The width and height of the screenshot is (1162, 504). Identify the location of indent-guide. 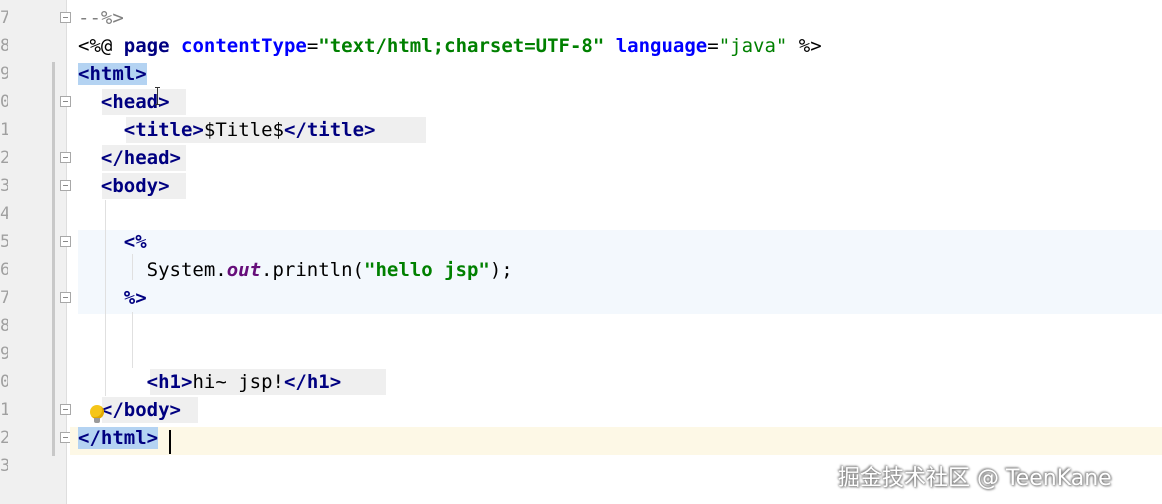
(132, 340).